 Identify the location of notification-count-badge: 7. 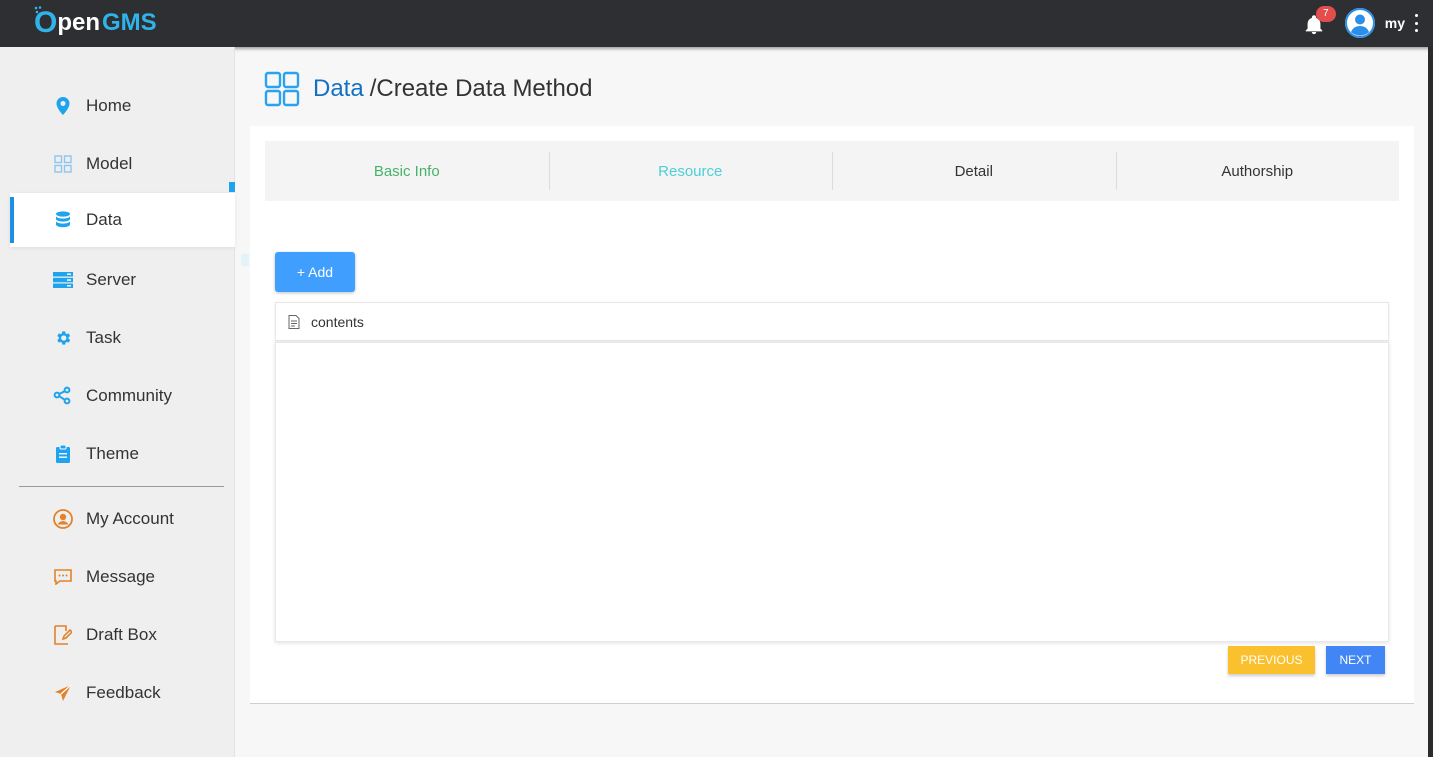
(1325, 14).